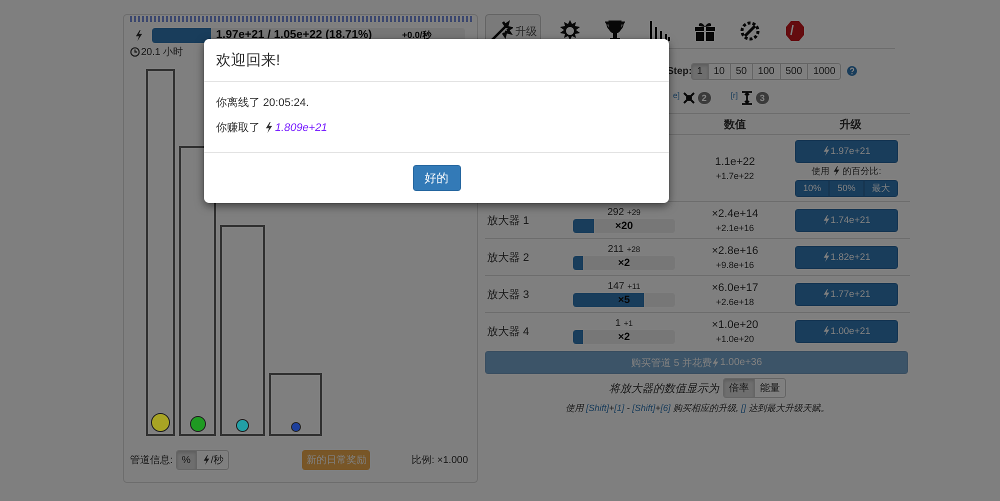 This screenshot has height=501, width=1000. What do you see at coordinates (846, 257) in the screenshot?
I see `upgrade-button: 1.82e+21` at bounding box center [846, 257].